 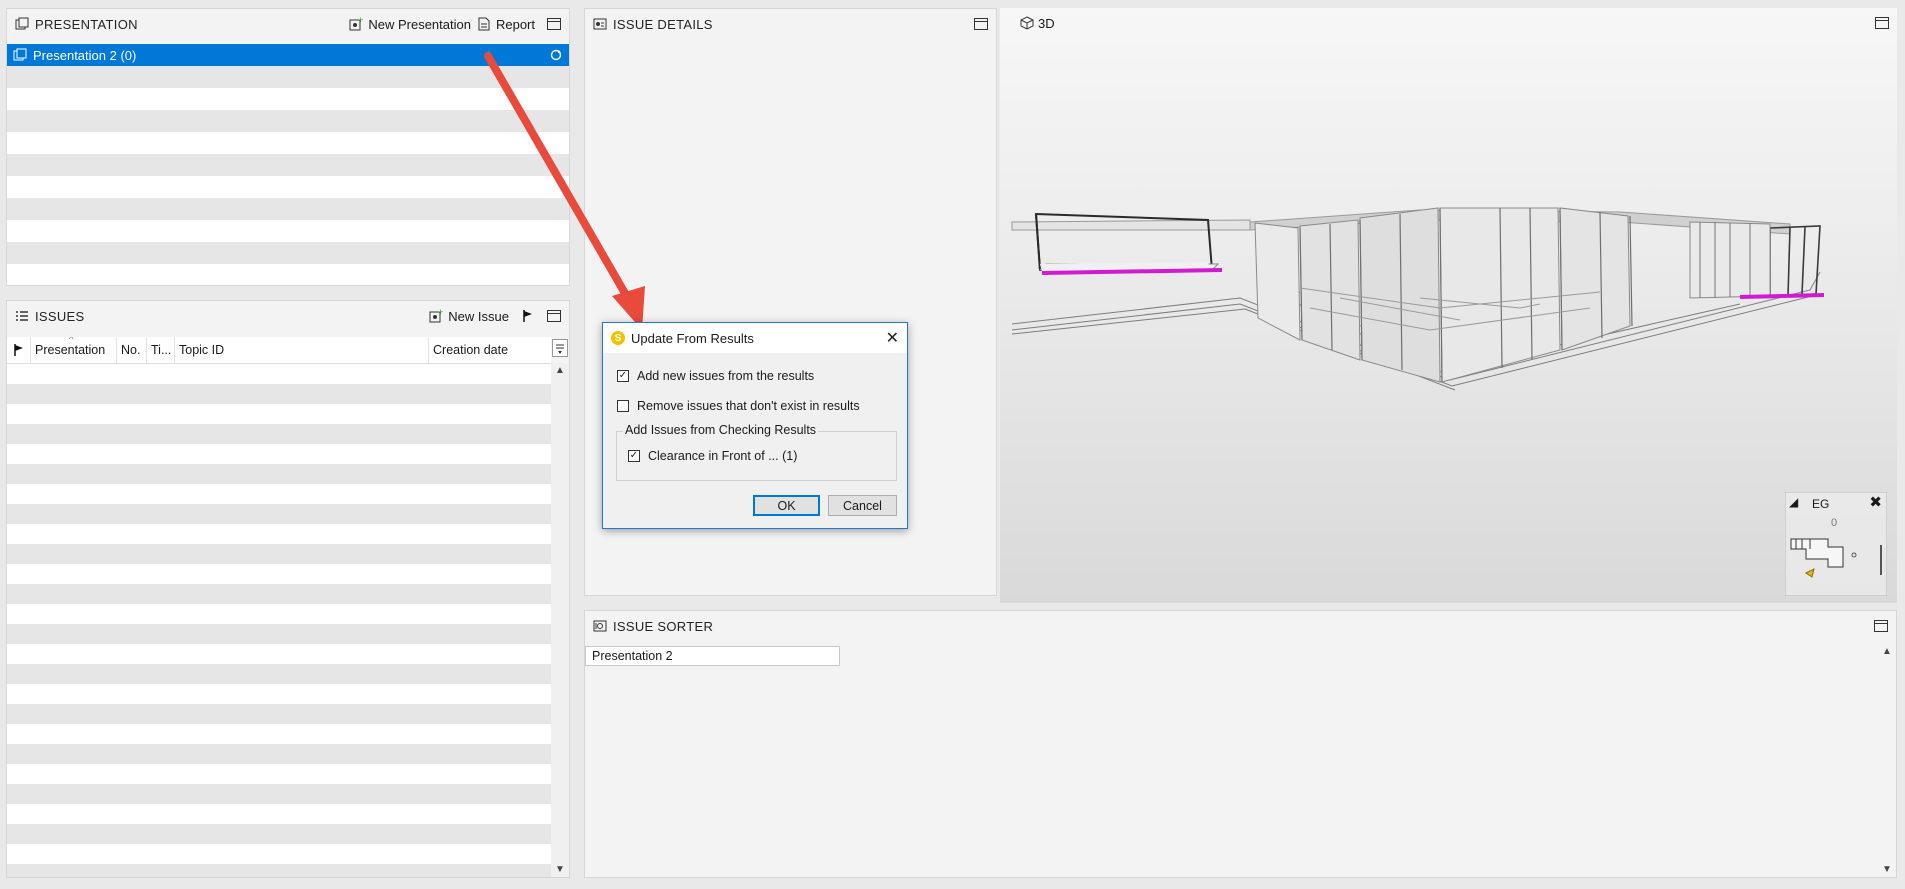 I want to click on issue-sorter-header: ISSUE SORTER, so click(x=1240, y=626).